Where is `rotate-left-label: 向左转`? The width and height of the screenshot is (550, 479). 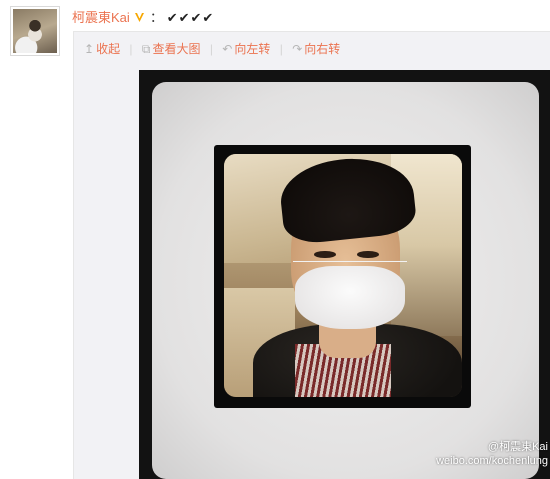 rotate-left-label: 向左转 is located at coordinates (252, 49).